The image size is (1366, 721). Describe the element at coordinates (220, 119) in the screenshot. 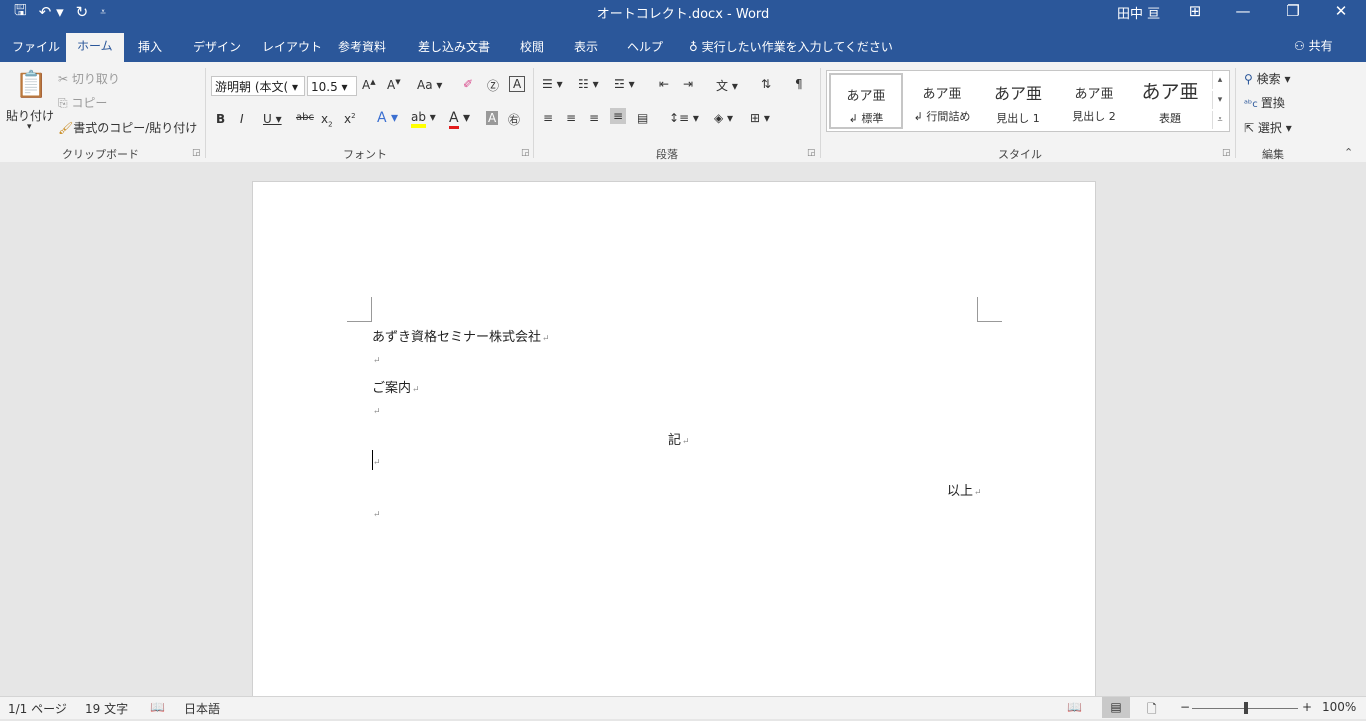

I see `bold-icon: B` at that location.